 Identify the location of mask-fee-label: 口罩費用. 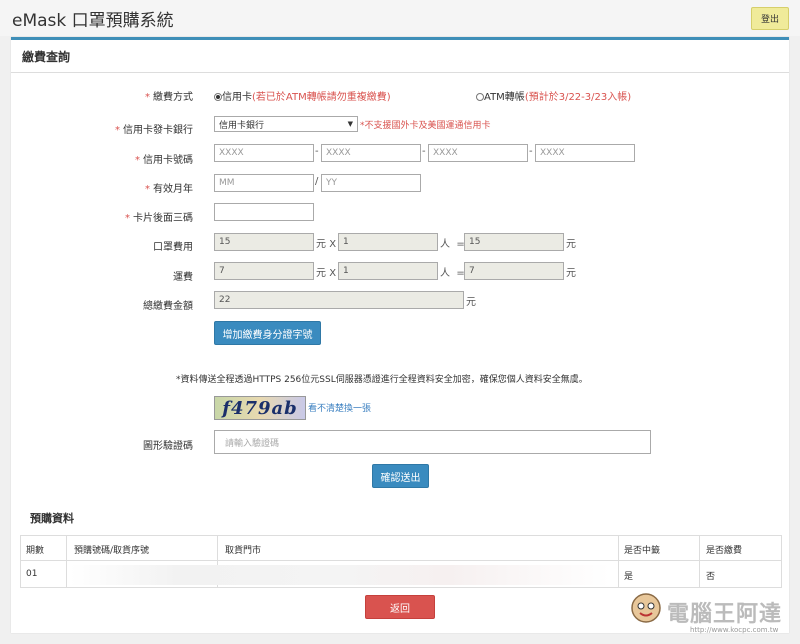
(173, 247).